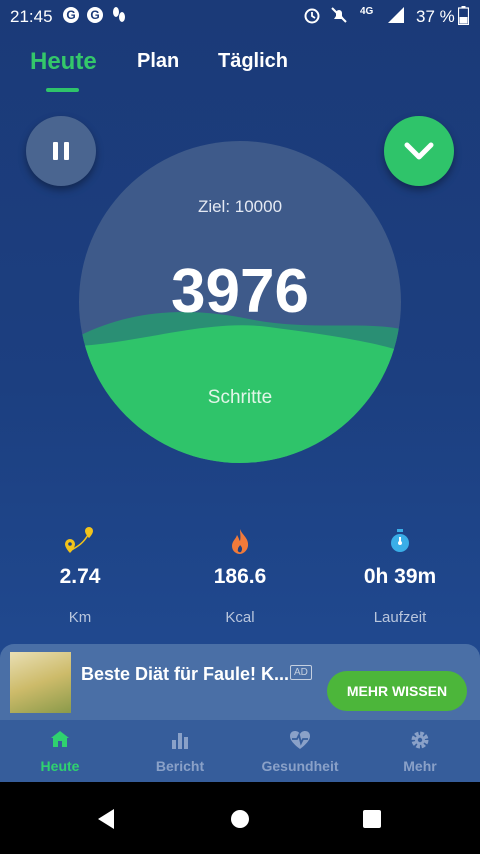 This screenshot has width=480, height=854. What do you see at coordinates (60, 740) in the screenshot?
I see `home-icon` at bounding box center [60, 740].